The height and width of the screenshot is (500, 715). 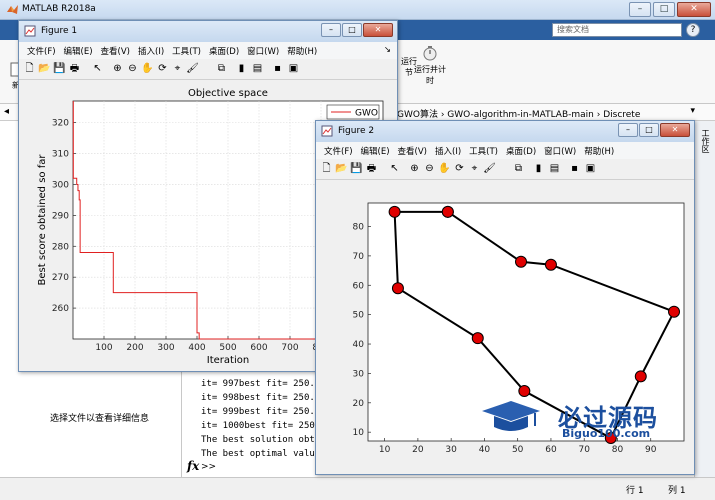 I want to click on row-value: 1, so click(x=640, y=491).